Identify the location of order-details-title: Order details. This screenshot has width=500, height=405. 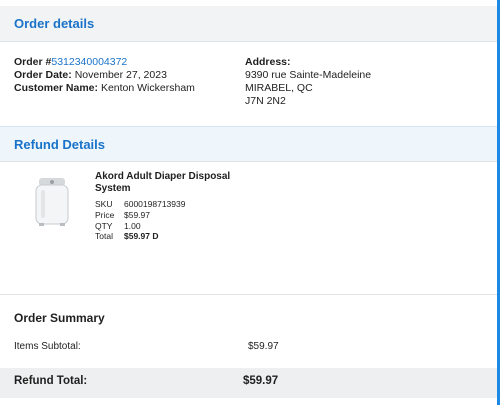
(54, 23).